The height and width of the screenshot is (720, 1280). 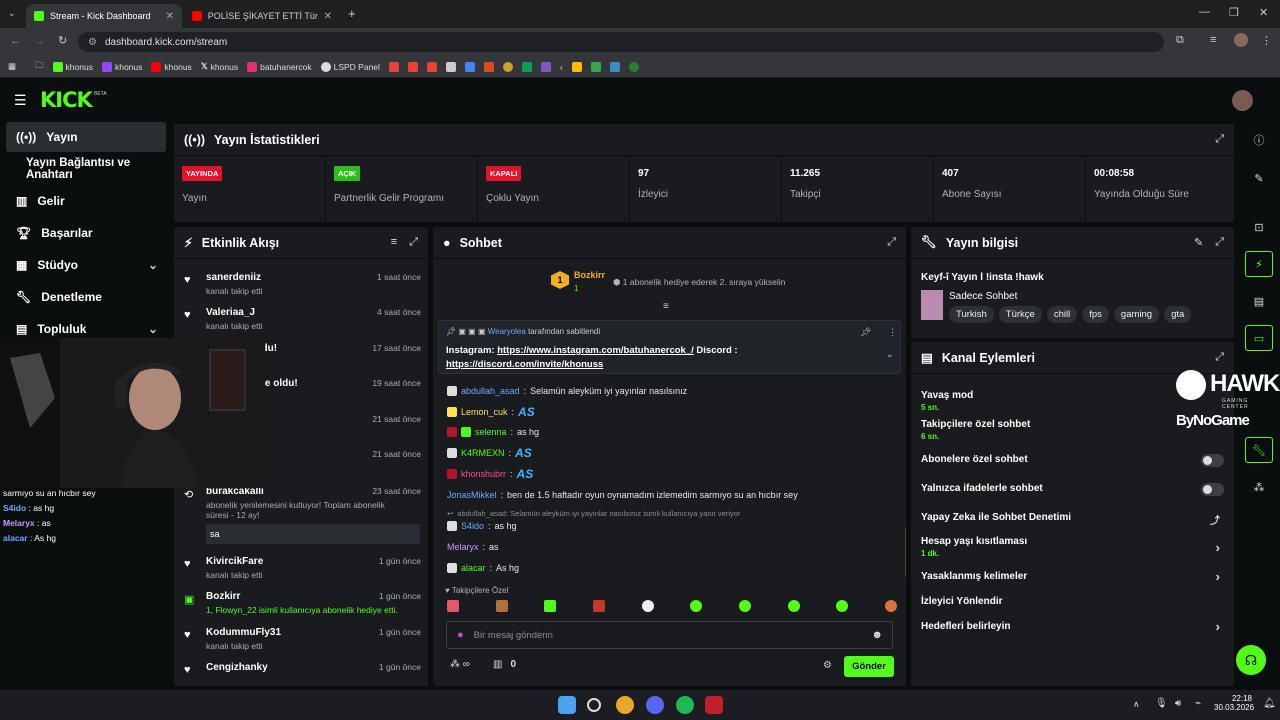 I want to click on lightning-icon: ⚡︎, so click(x=1259, y=264).